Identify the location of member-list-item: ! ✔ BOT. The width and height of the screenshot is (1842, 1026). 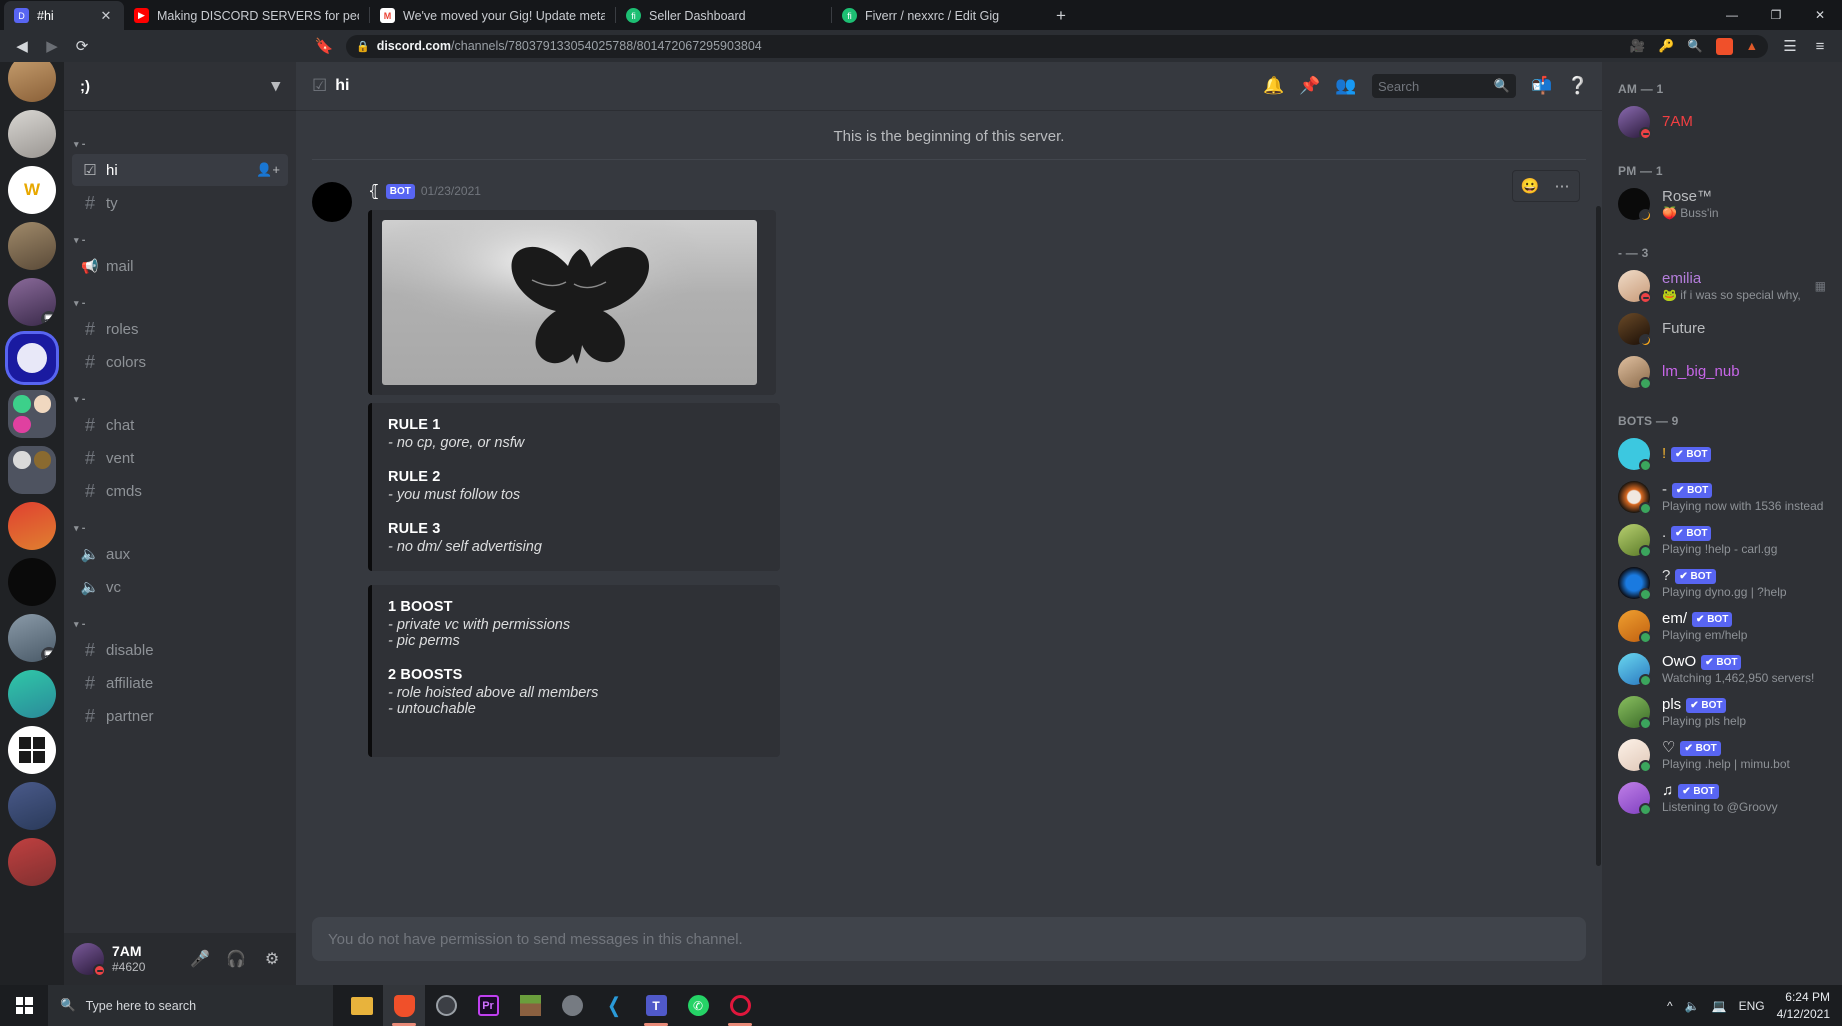
(1722, 454).